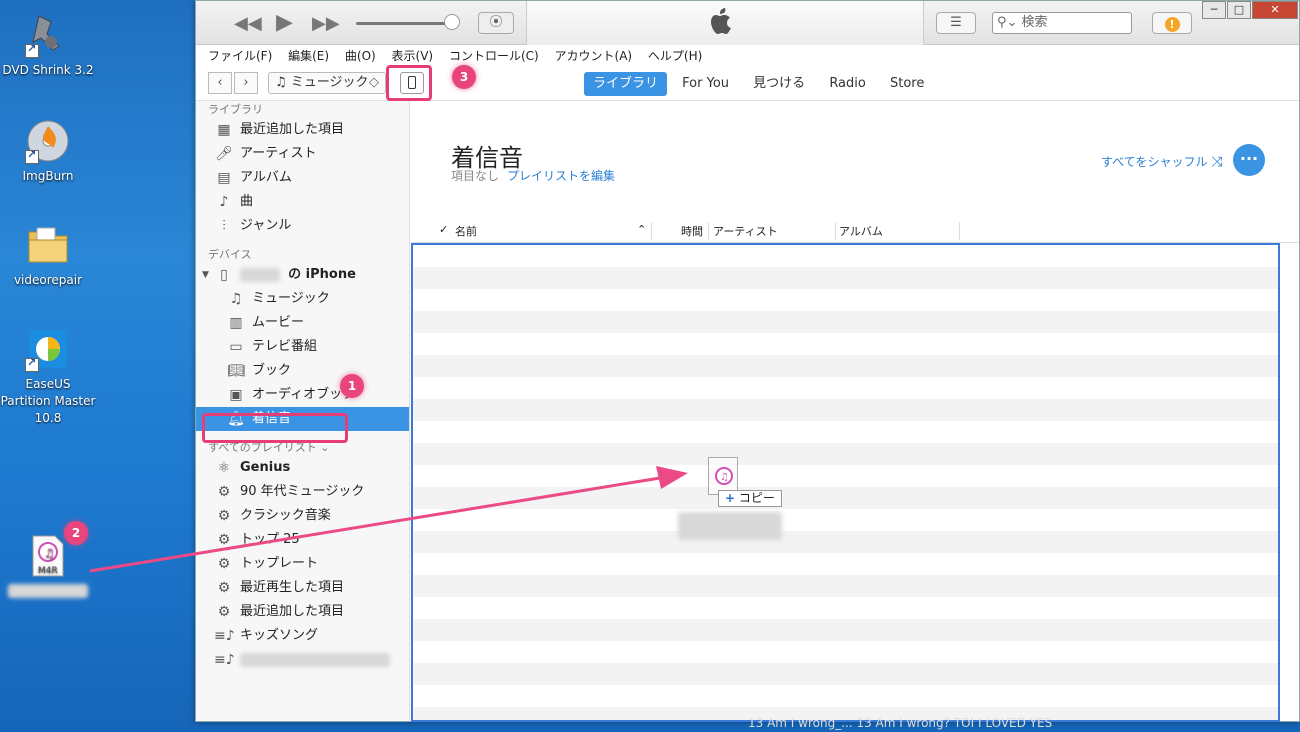  Describe the element at coordinates (747, 23) in the screenshot. I see `title-bar: ◀◀ ▶ ▶▶ ⦿ ☰ ⚲⌄ 検索 ! ─ □ ✕` at that location.